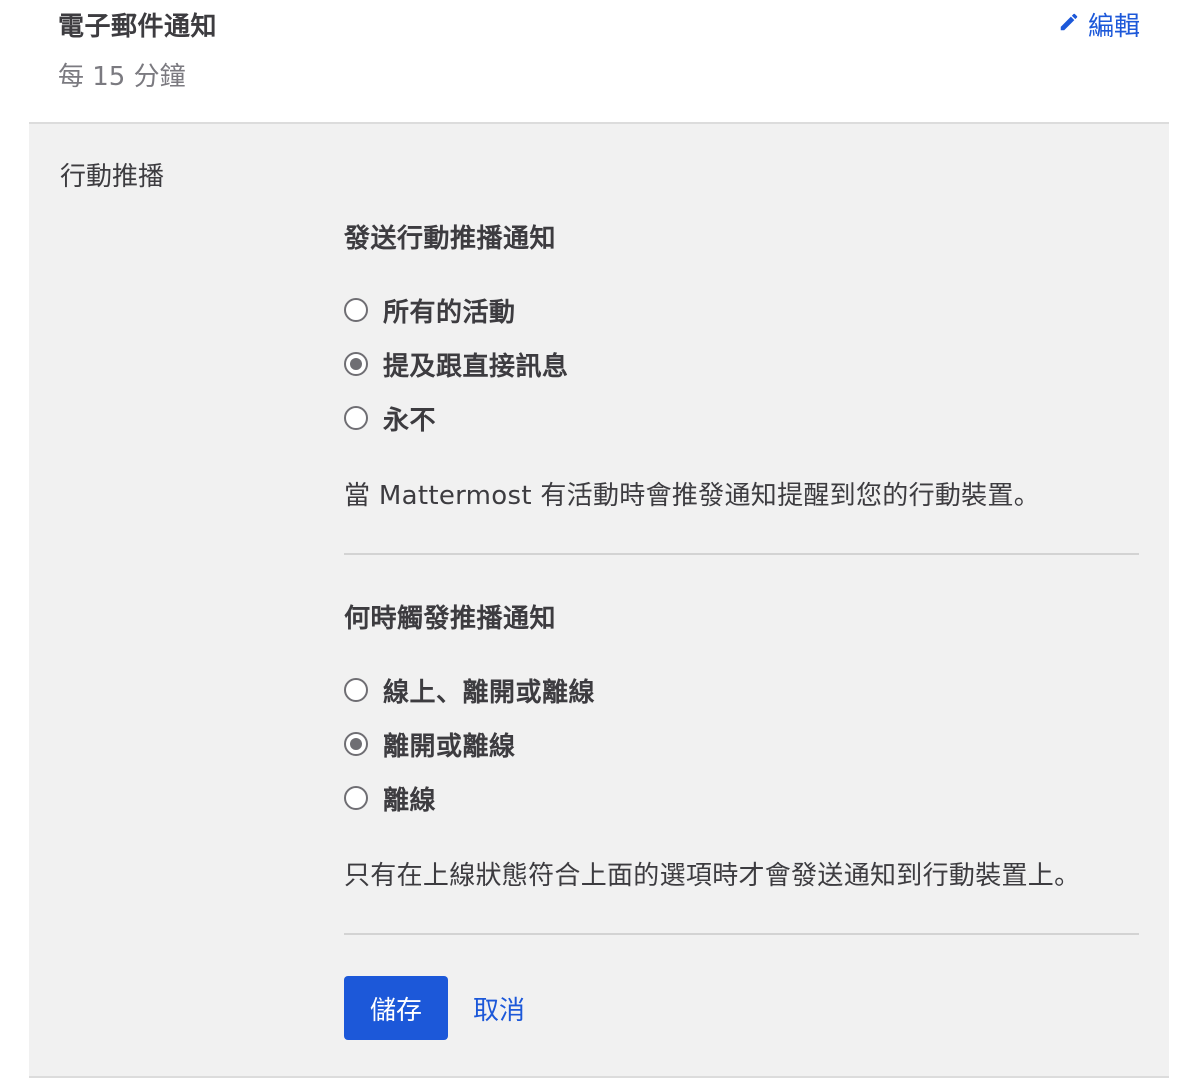 This screenshot has height=1082, width=1200. Describe the element at coordinates (450, 619) in the screenshot. I see `trigger-push-legend: 何時觸發推播通知` at that location.